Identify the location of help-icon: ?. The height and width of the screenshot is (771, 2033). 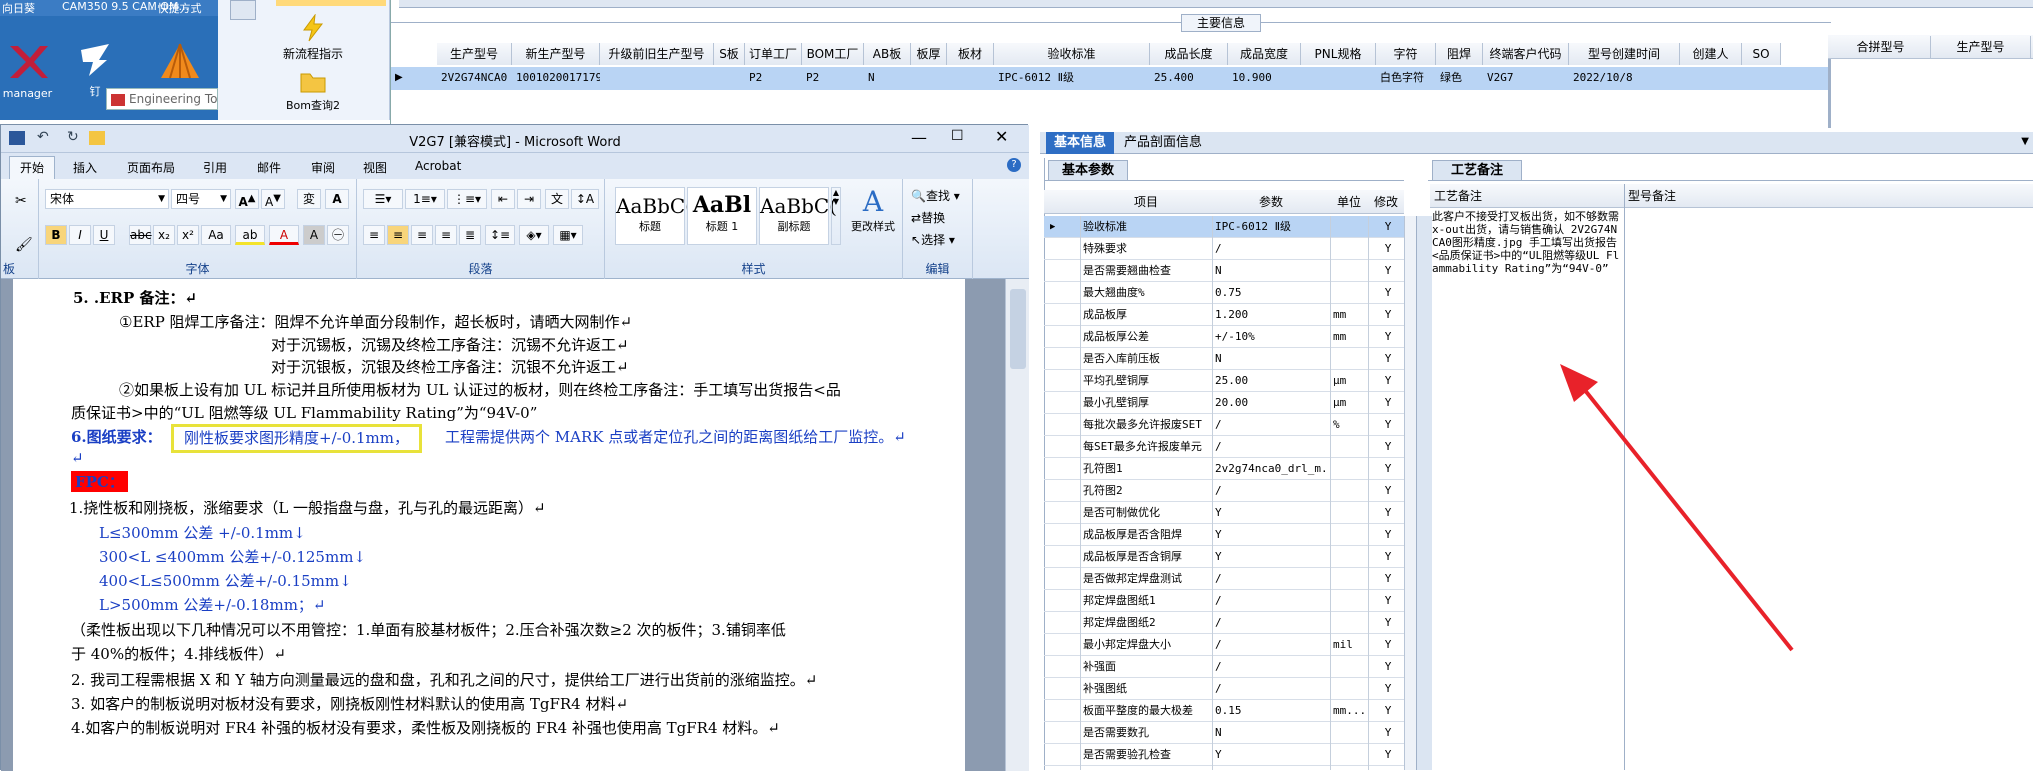
(1014, 165).